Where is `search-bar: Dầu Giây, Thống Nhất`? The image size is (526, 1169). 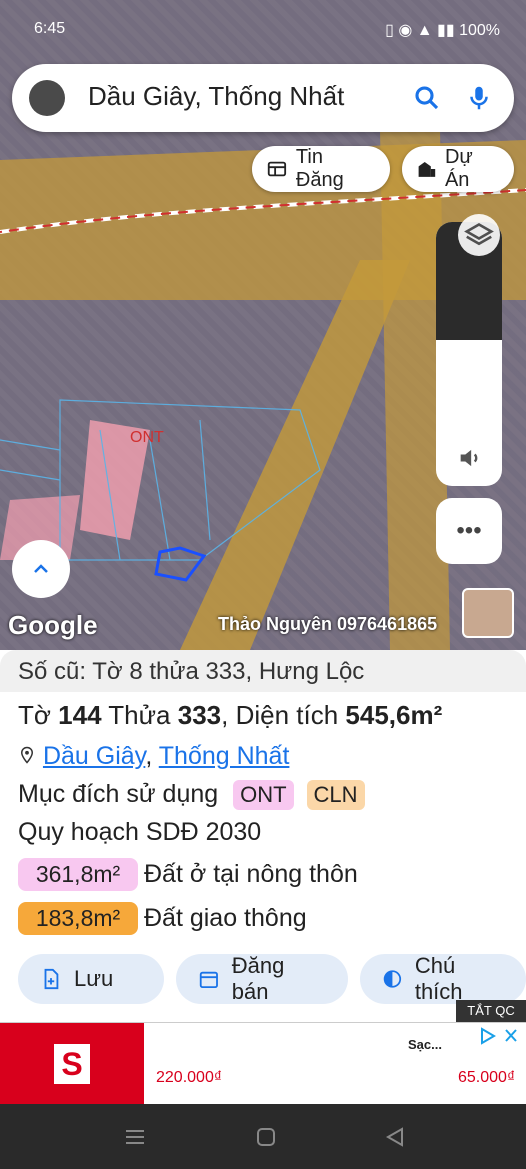
search-bar: Dầu Giây, Thống Nhất is located at coordinates (263, 98).